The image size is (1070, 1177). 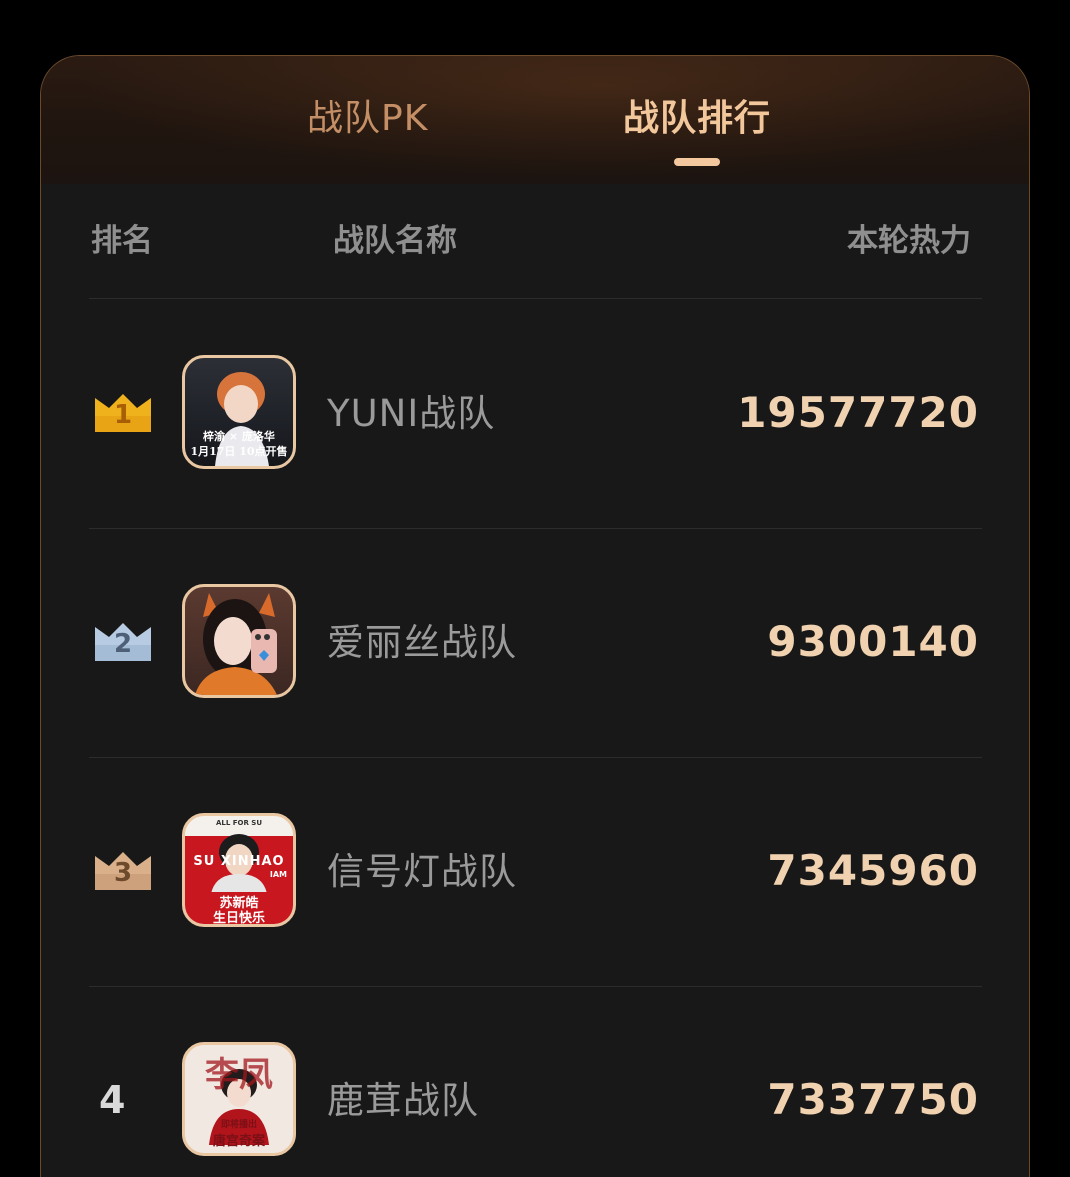 What do you see at coordinates (873, 870) in the screenshot?
I see `heat-value: 7345960` at bounding box center [873, 870].